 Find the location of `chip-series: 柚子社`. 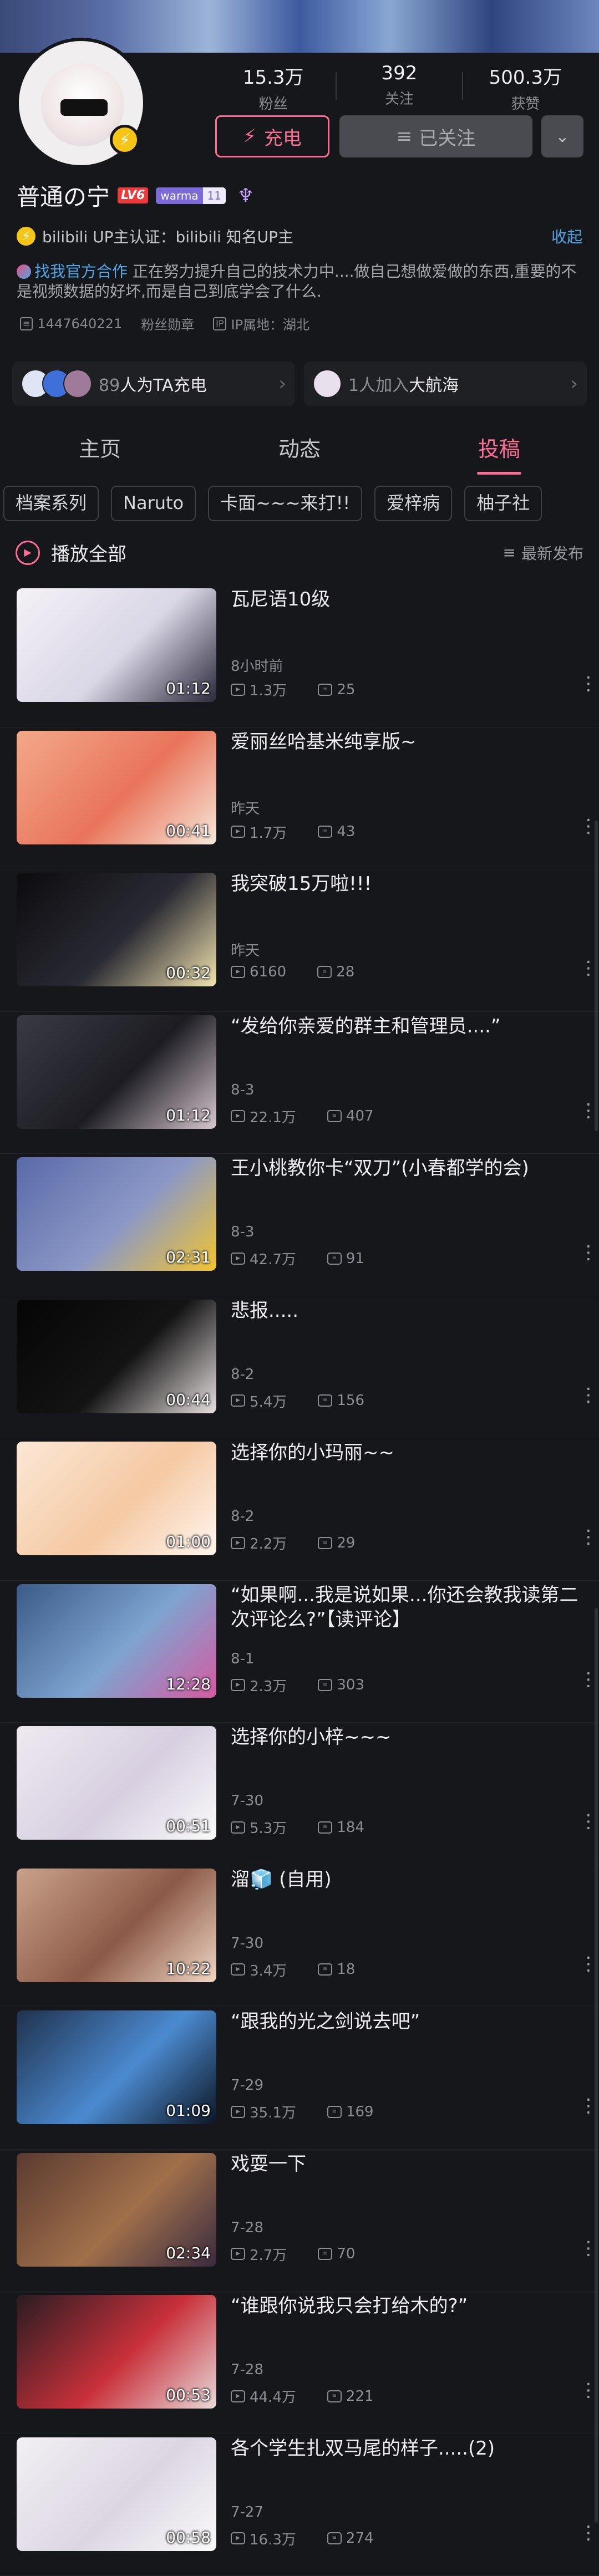

chip-series: 柚子社 is located at coordinates (503, 504).